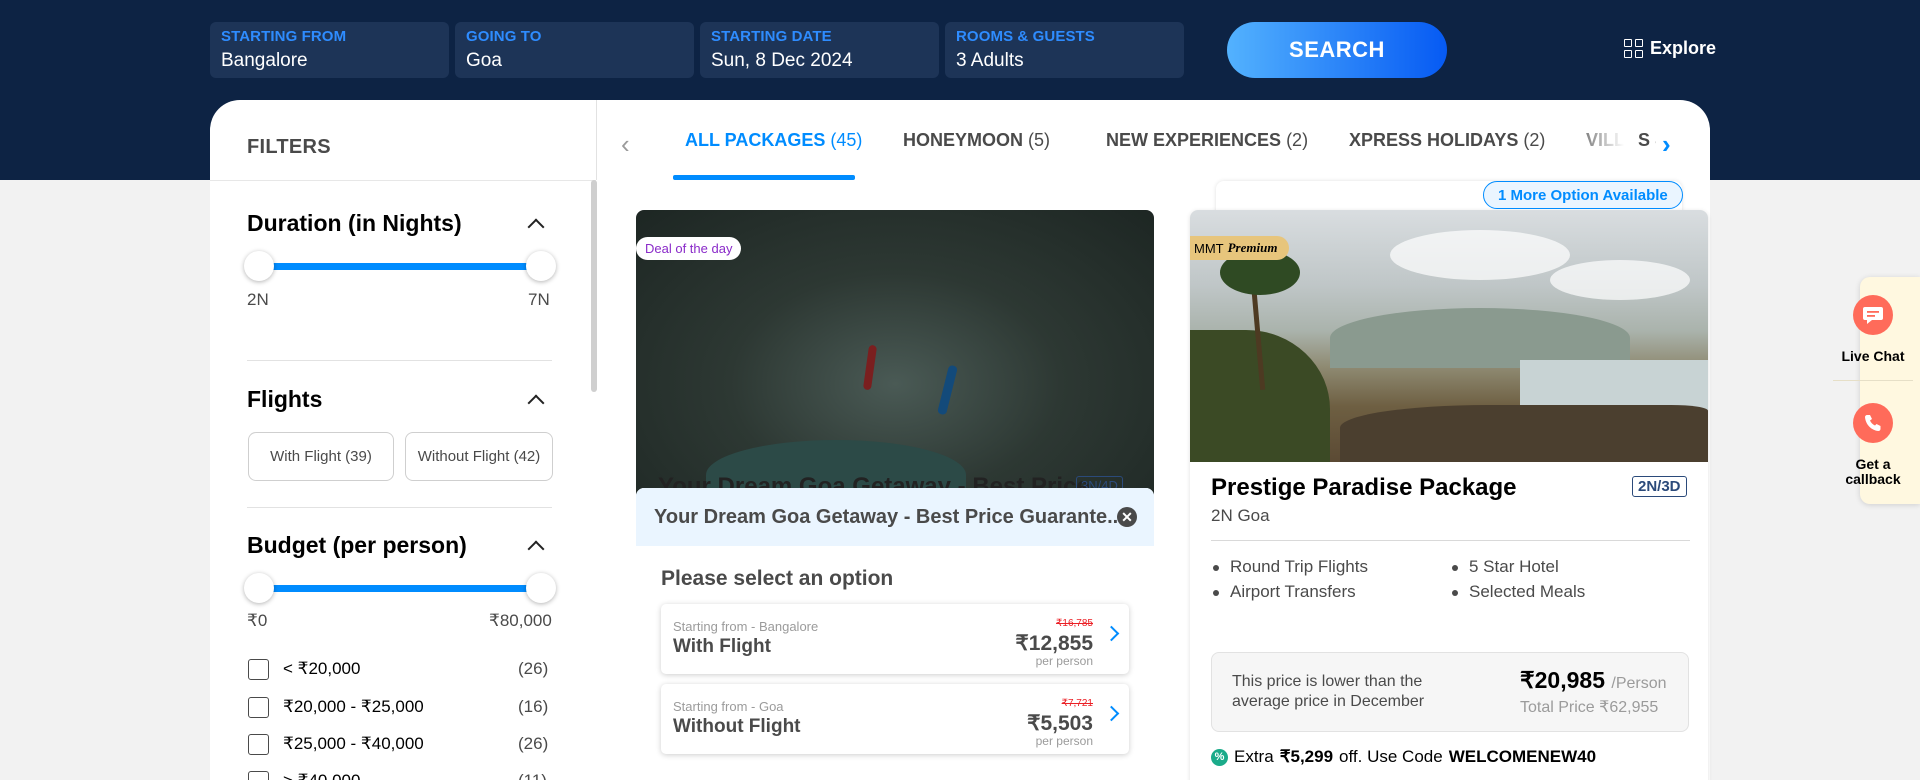 This screenshot has height=780, width=1920. What do you see at coordinates (1666, 144) in the screenshot?
I see `chevron-right-icon: ›` at bounding box center [1666, 144].